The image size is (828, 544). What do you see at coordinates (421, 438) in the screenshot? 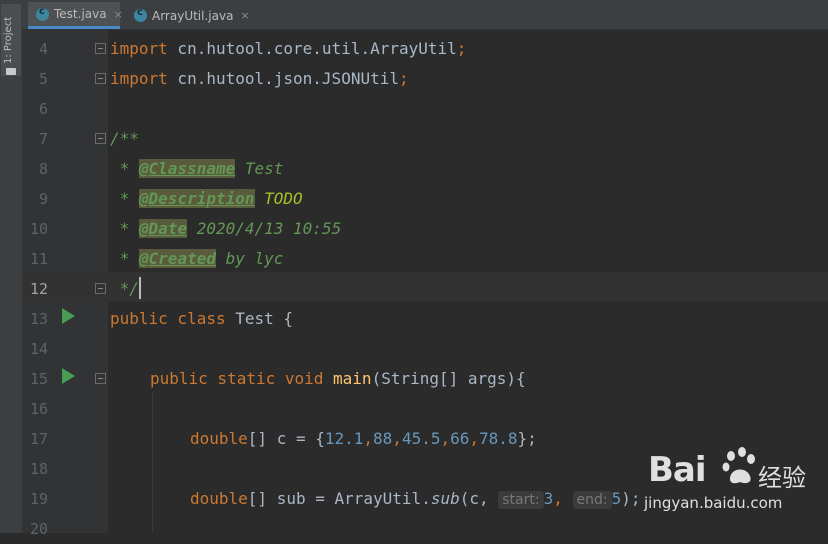
I see `number-literal: 45.5` at bounding box center [421, 438].